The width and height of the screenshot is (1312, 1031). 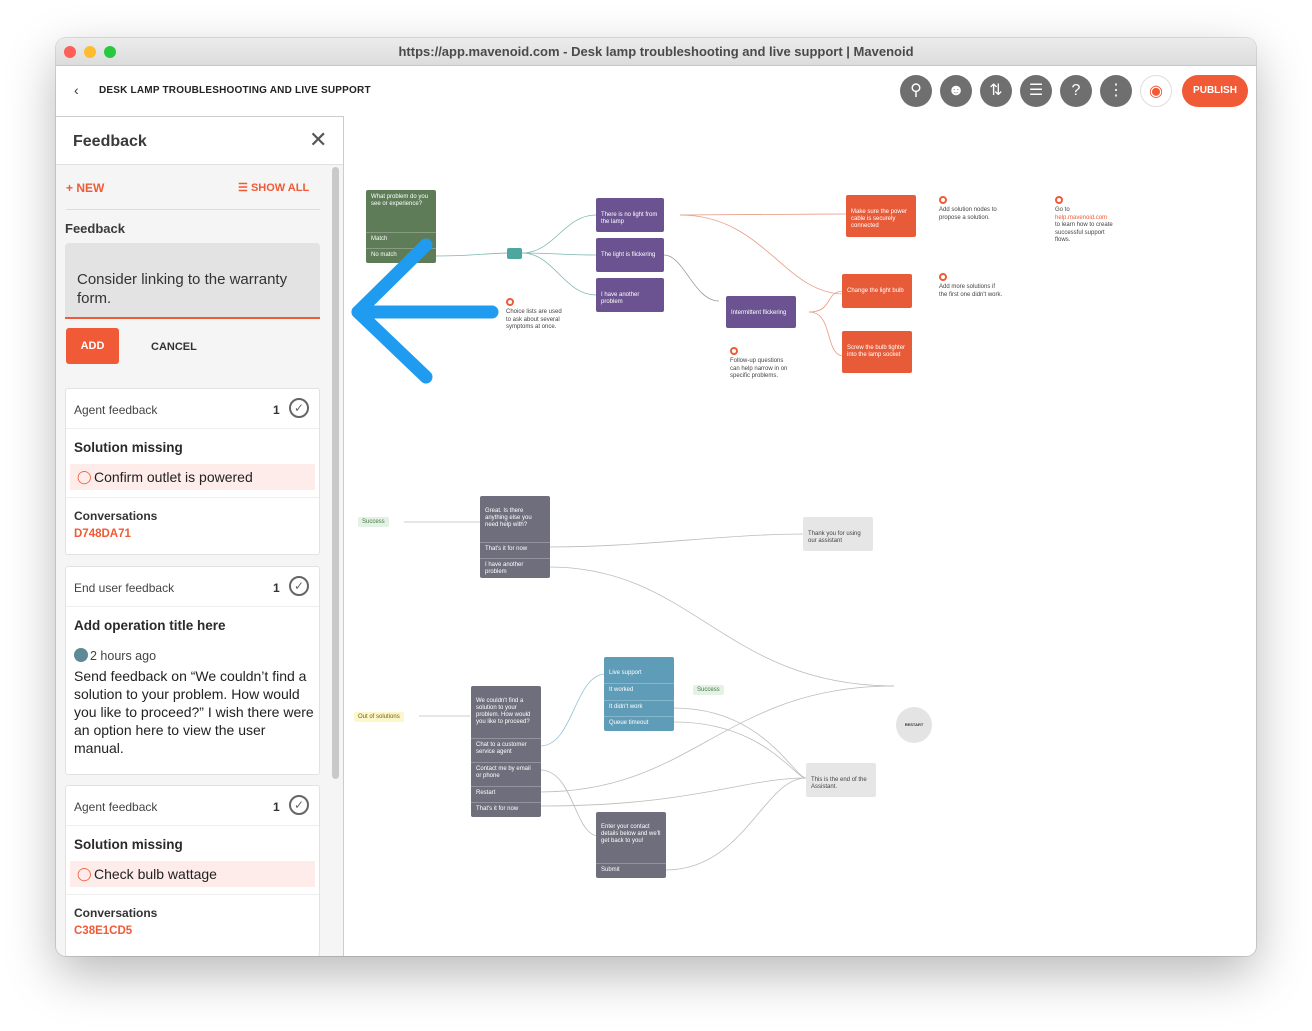 I want to click on out-of-solutions-tag: Out of solutions, so click(x=379, y=717).